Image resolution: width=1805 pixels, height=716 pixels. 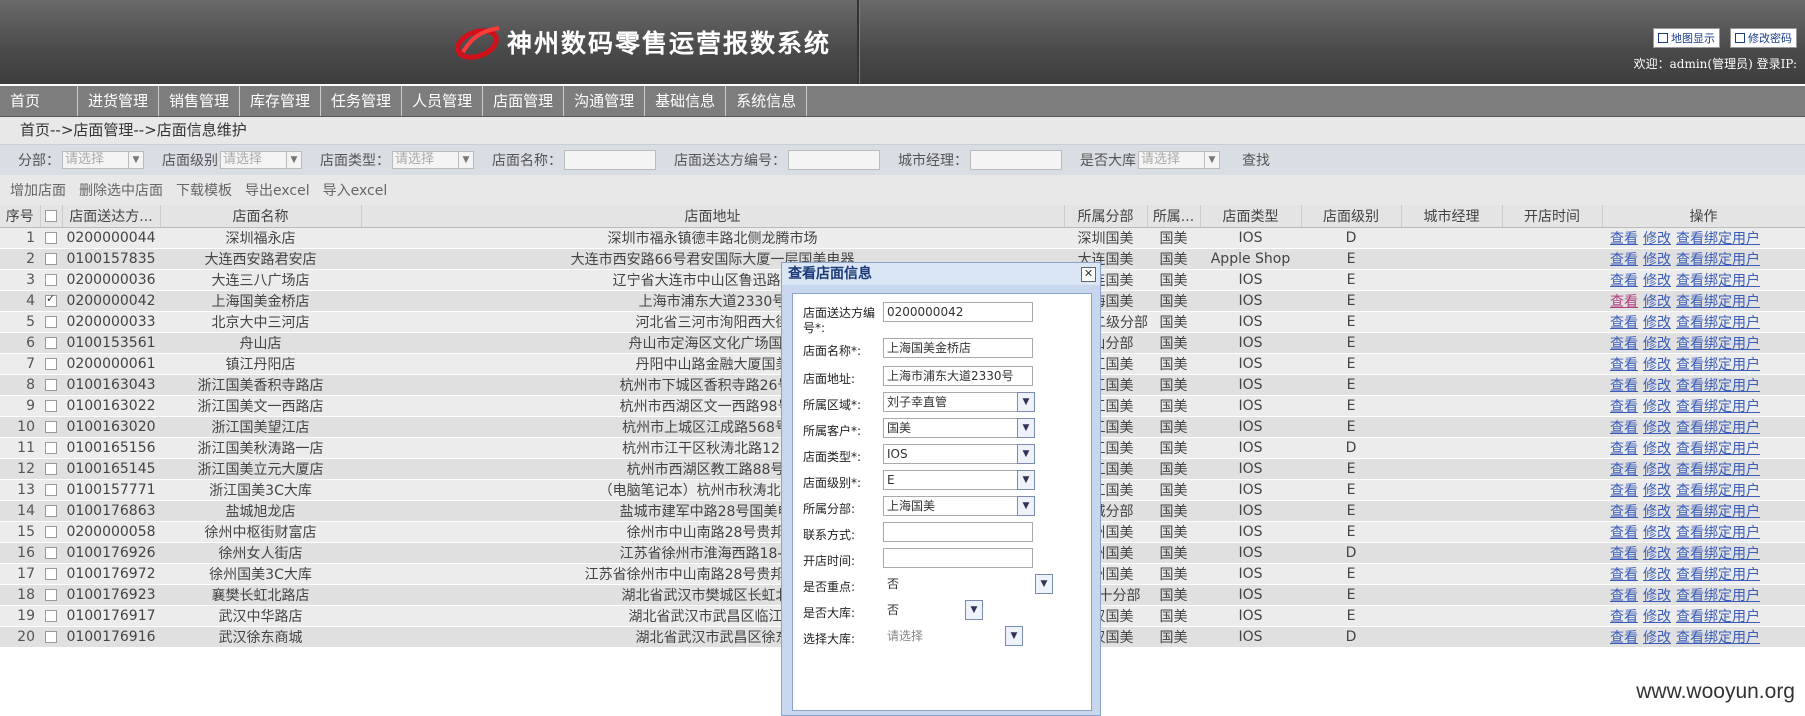 What do you see at coordinates (204, 190) in the screenshot?
I see `download-template-button: 下载模板` at bounding box center [204, 190].